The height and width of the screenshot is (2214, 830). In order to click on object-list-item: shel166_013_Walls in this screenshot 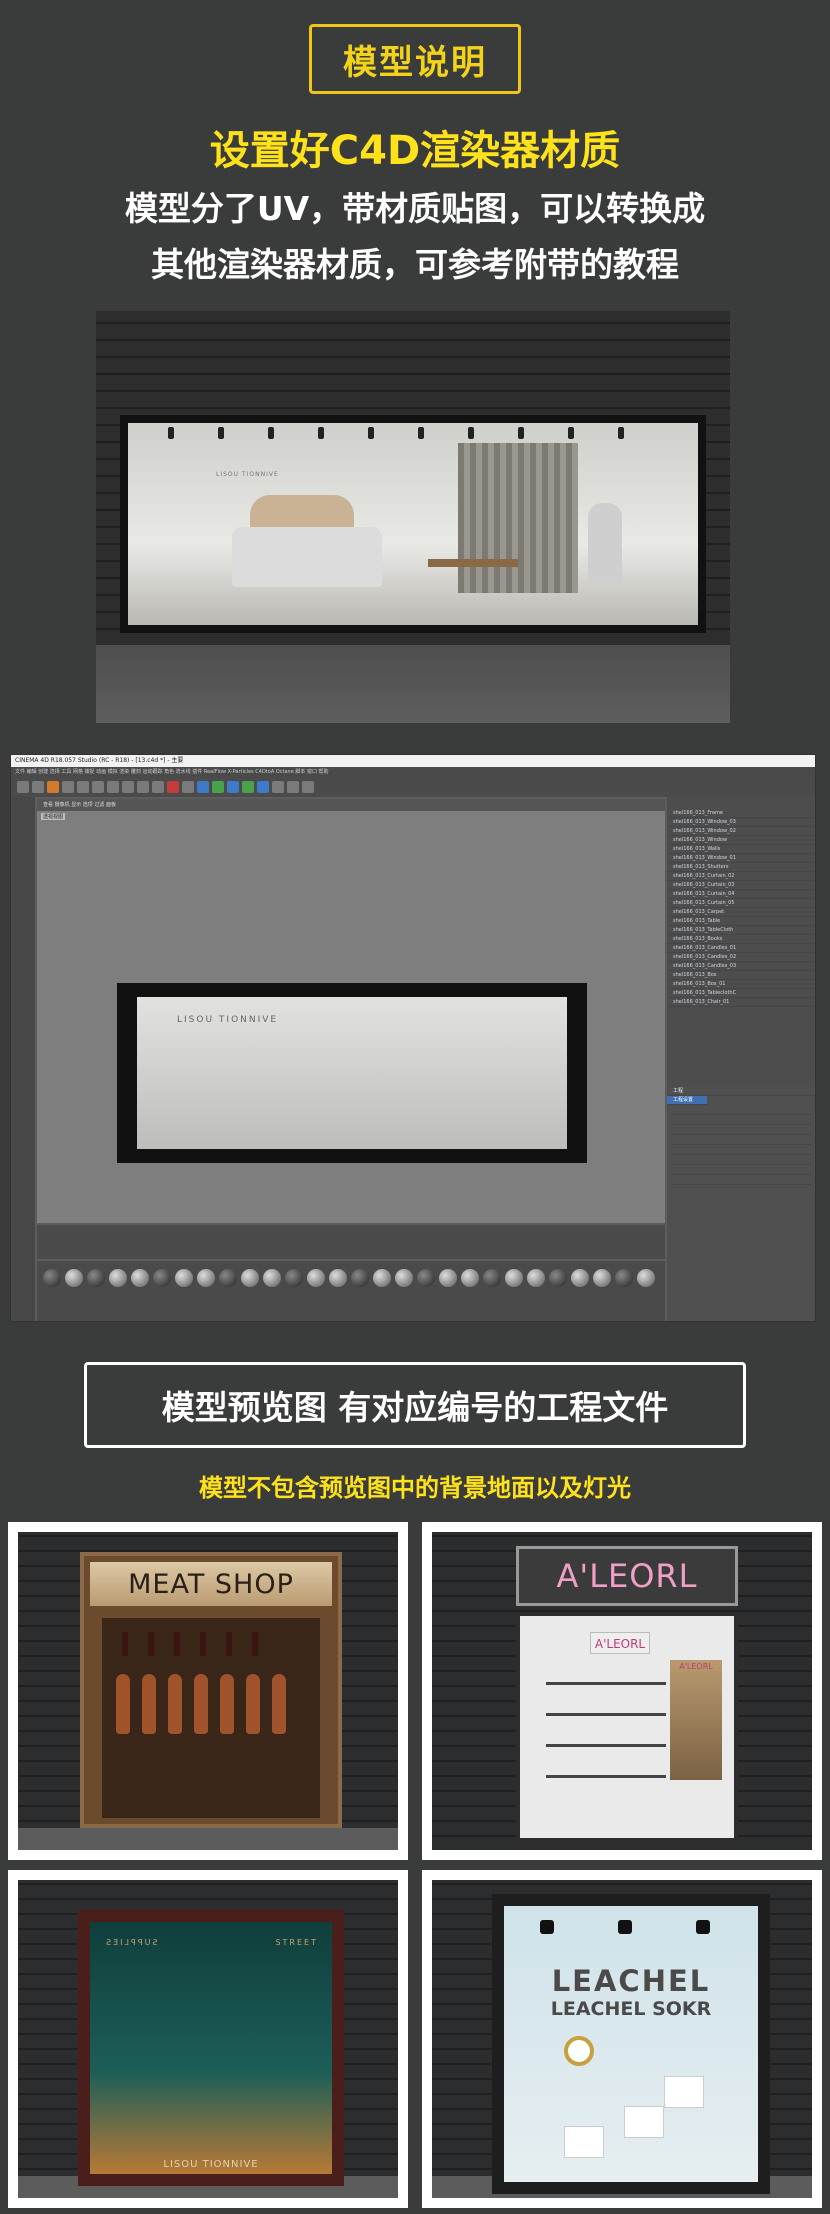, I will do `click(741, 849)`.